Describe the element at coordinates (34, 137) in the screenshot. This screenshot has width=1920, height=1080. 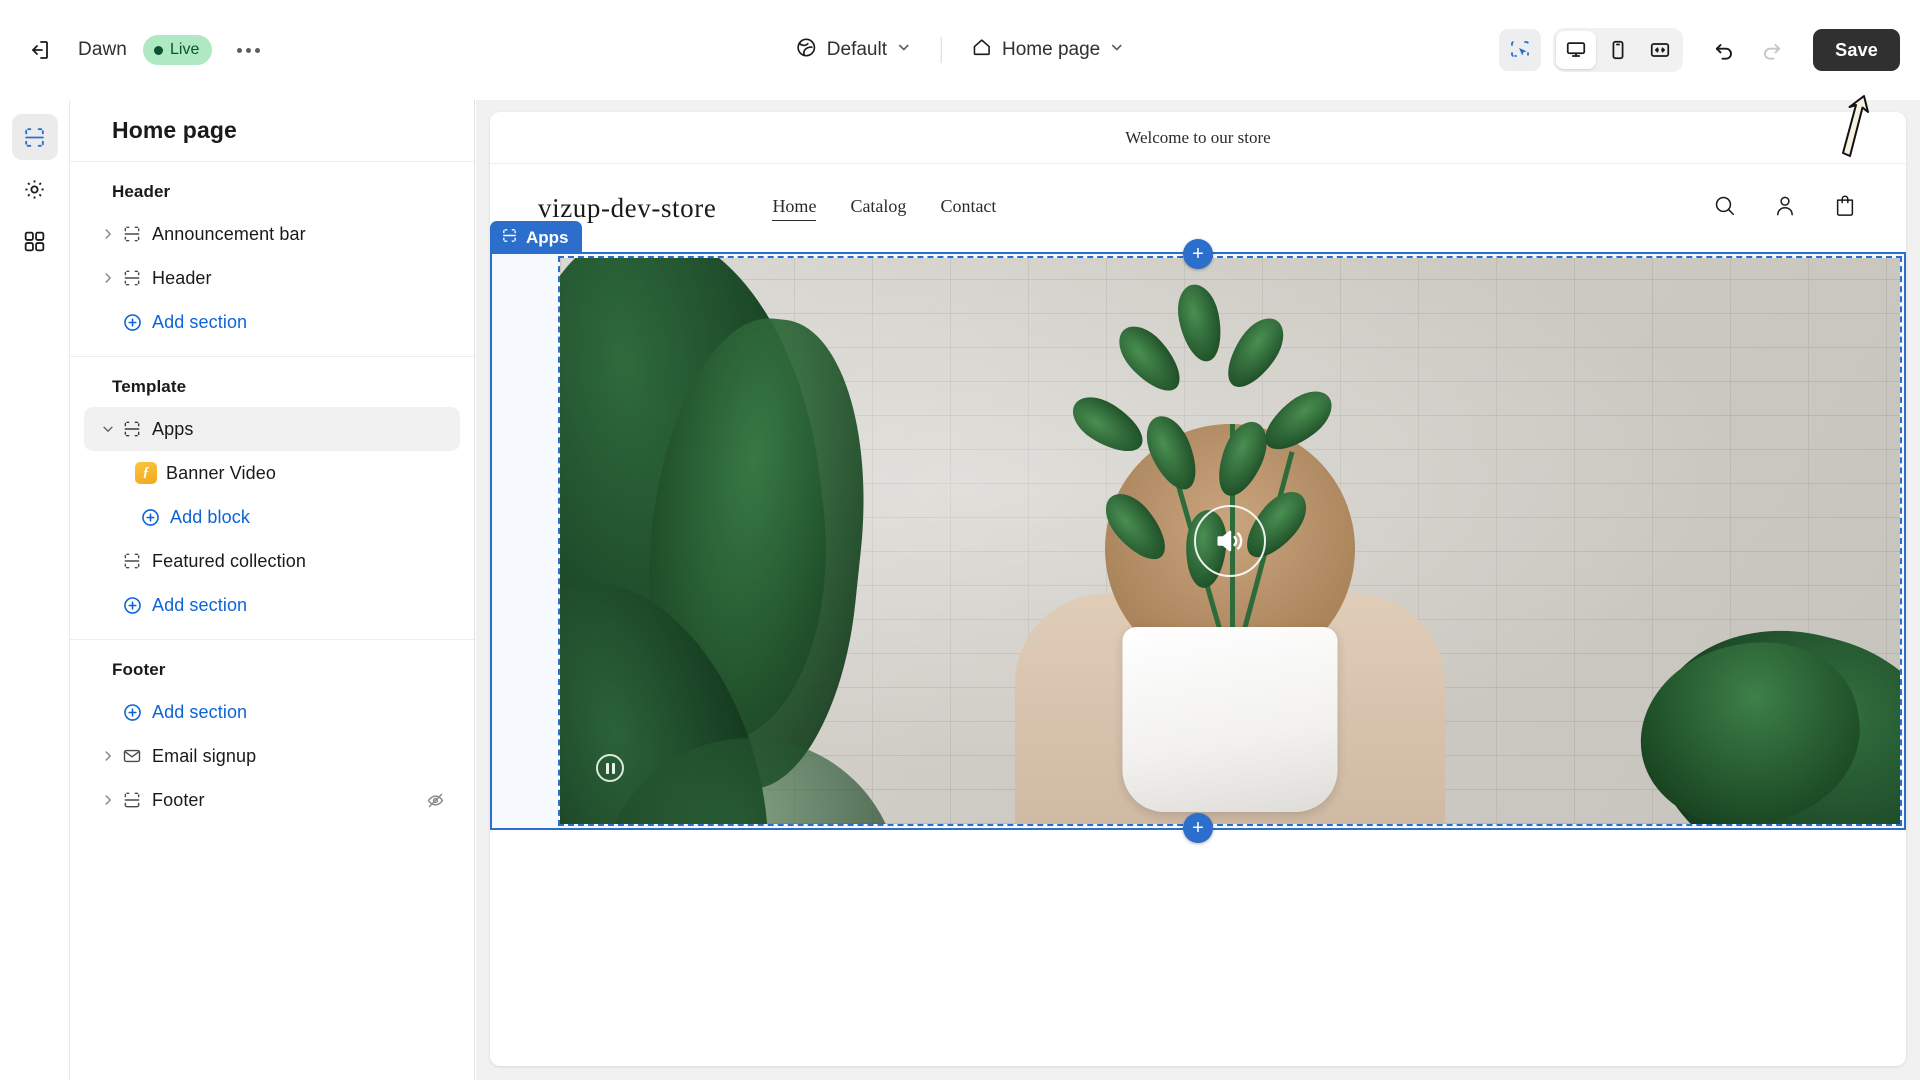
I see `sidebar-item-sections` at that location.